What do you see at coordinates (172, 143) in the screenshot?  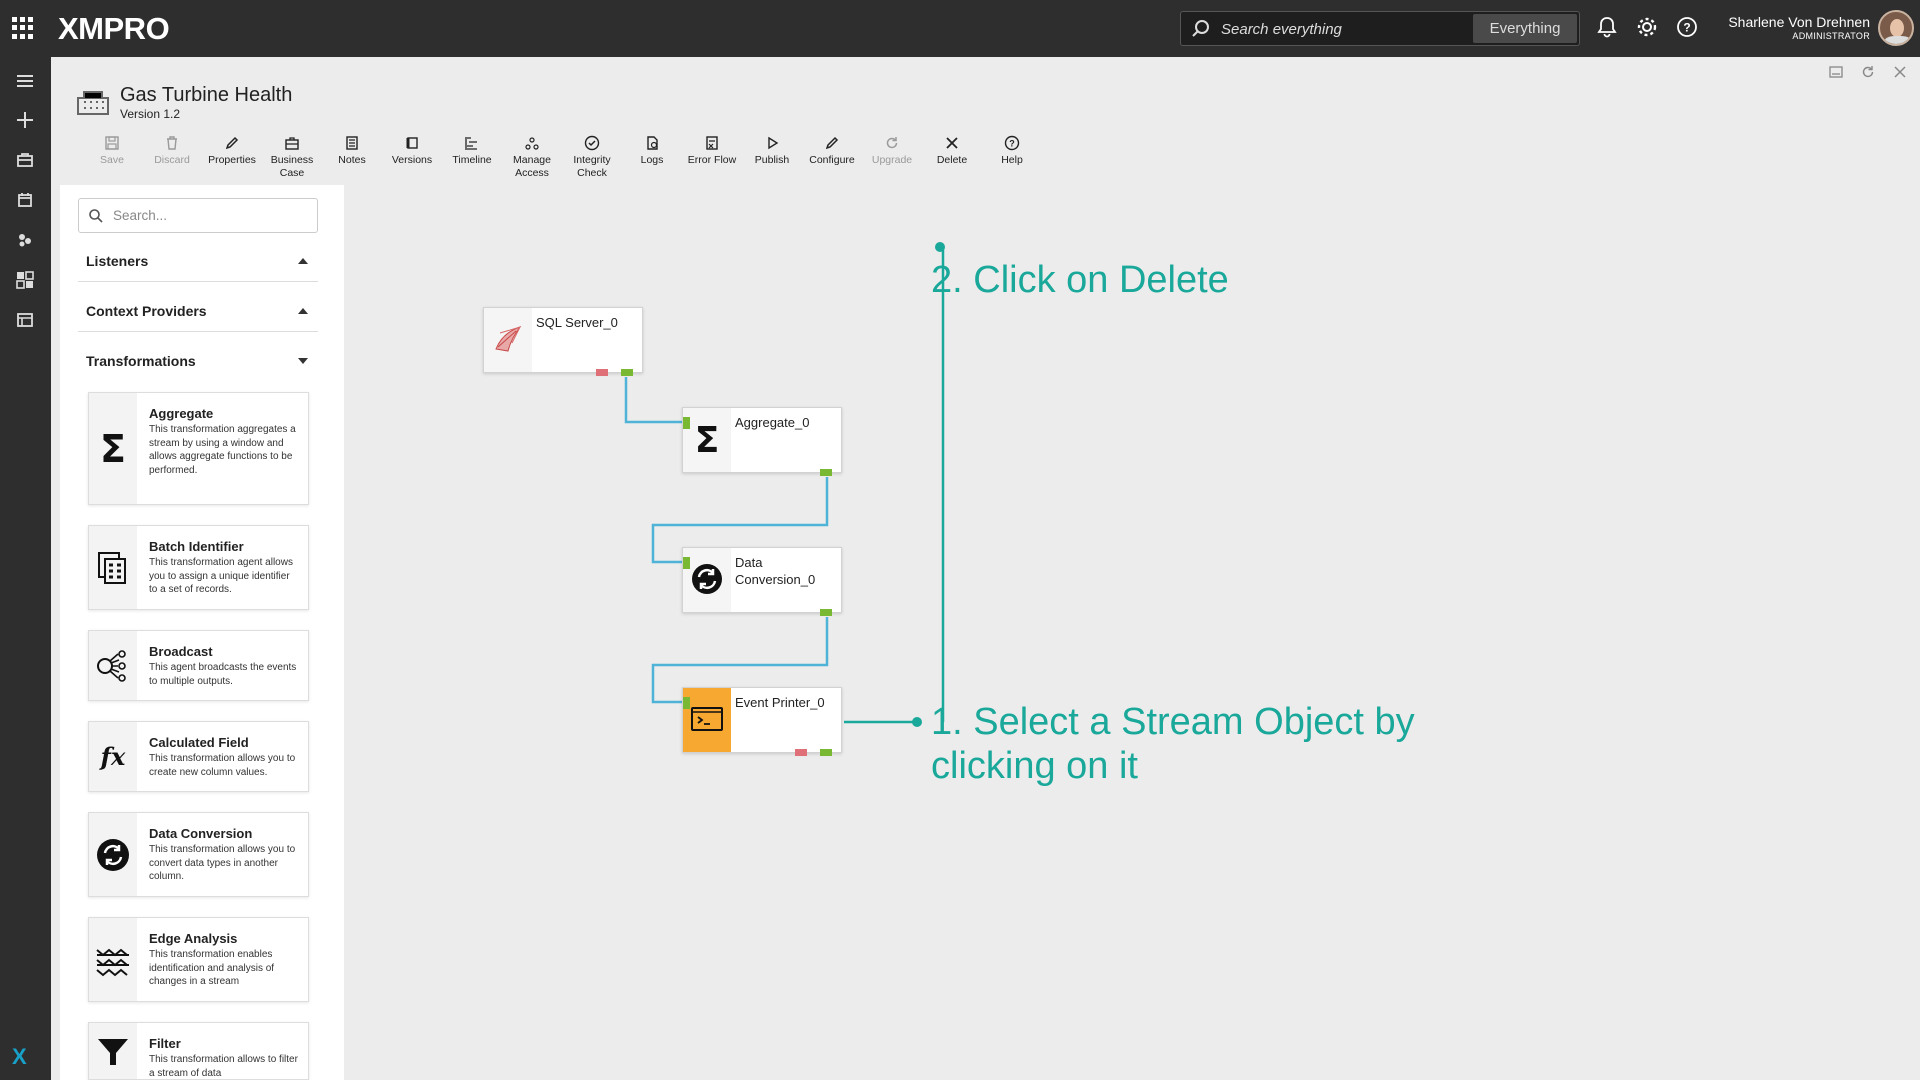 I see `trash-icon` at bounding box center [172, 143].